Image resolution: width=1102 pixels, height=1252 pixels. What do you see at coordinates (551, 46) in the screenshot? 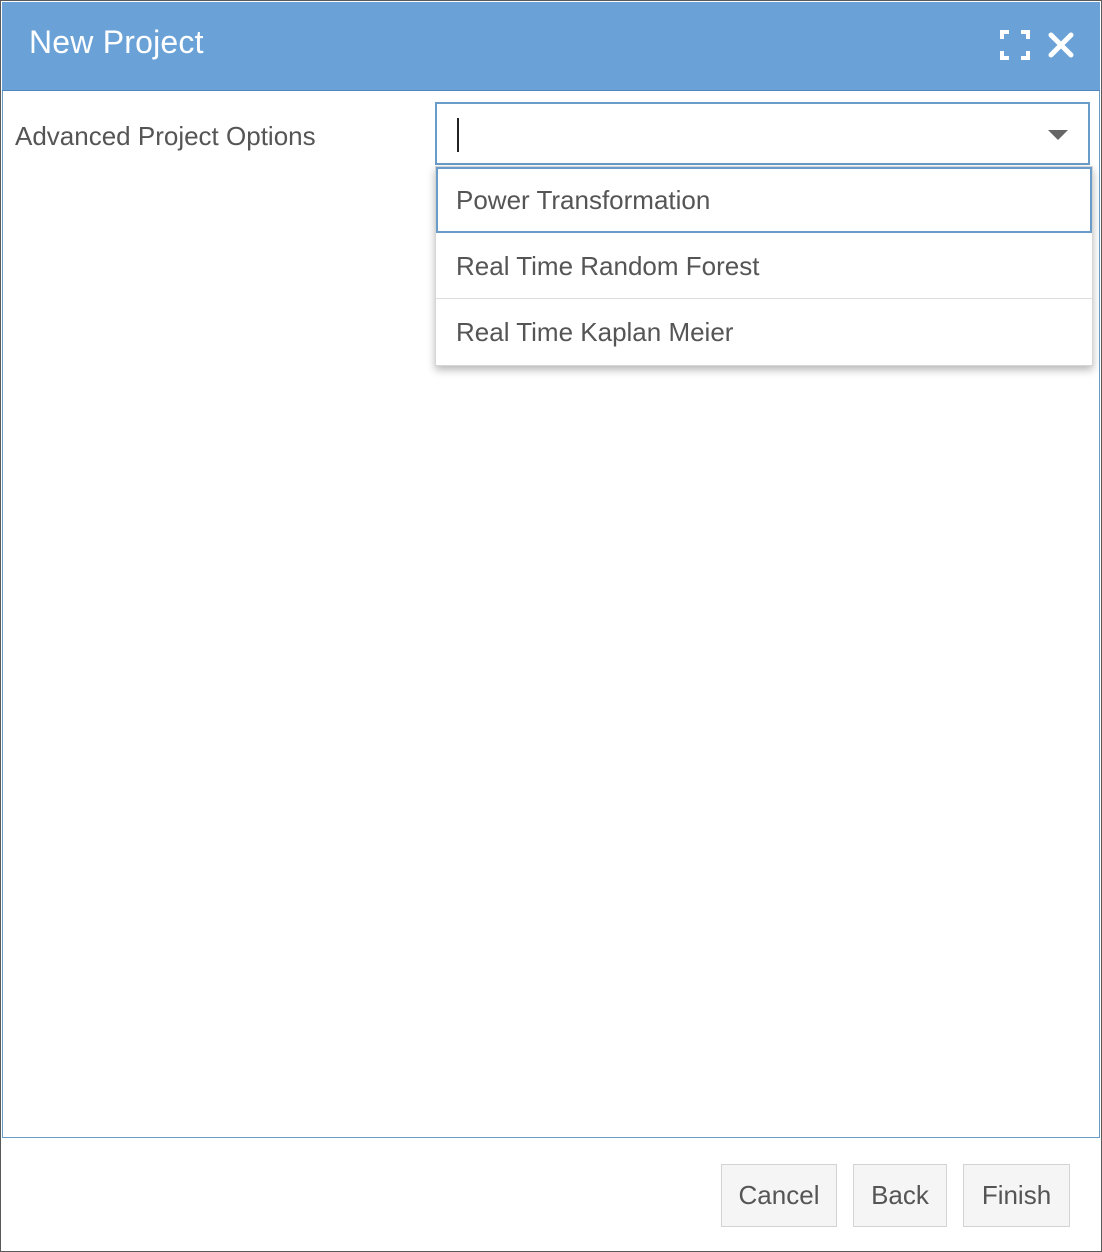
I see `dialog-titlebar: New Project` at bounding box center [551, 46].